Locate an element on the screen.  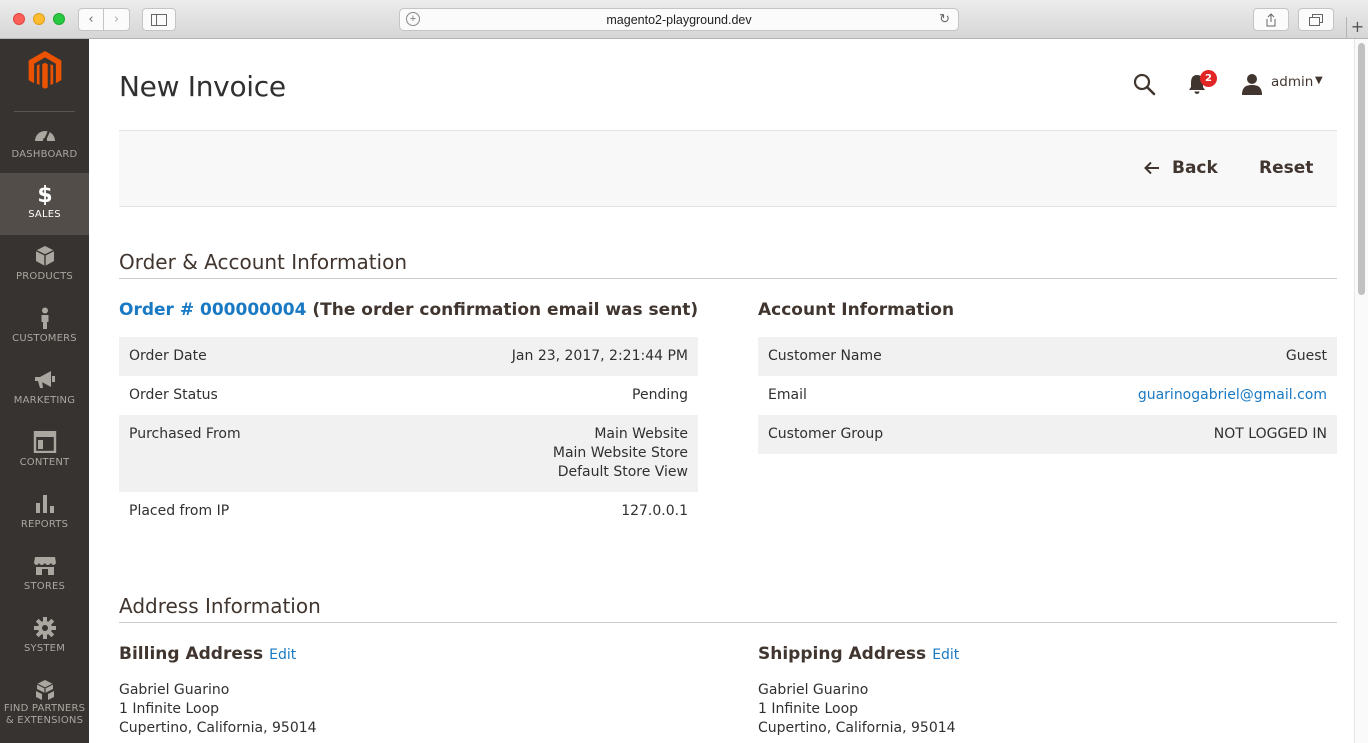
billing-address-heading: Billing Address Edit is located at coordinates (207, 654).